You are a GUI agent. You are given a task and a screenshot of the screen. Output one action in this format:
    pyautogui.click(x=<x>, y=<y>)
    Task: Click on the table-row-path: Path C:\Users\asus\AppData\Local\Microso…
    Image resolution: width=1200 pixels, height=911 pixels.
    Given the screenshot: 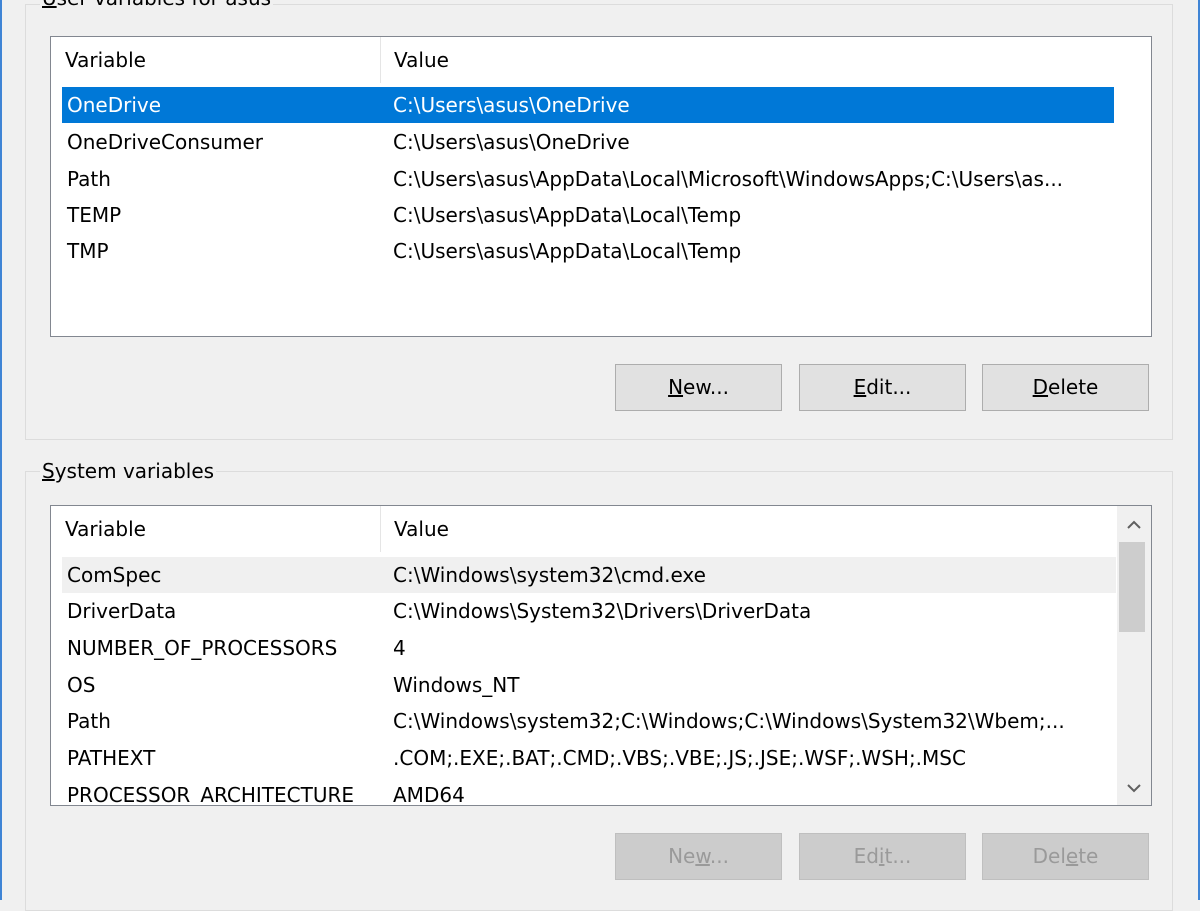 What is the action you would take?
    pyautogui.click(x=588, y=179)
    